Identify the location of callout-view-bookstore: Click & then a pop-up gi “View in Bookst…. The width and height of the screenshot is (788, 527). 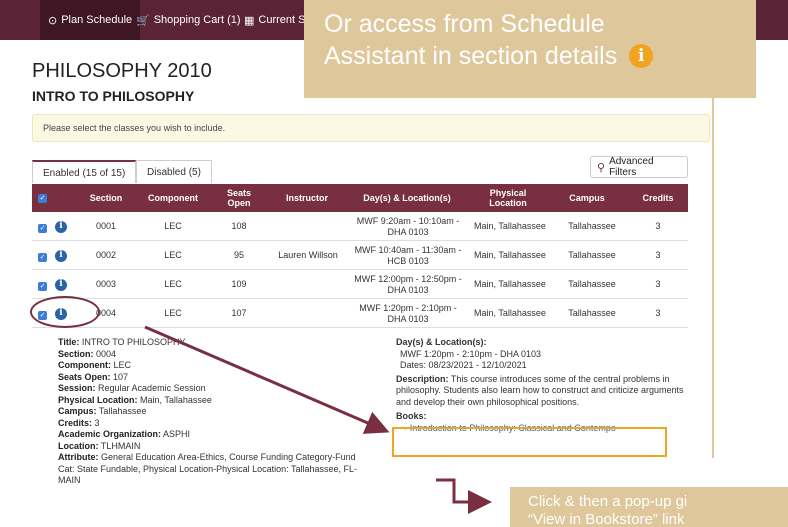
(649, 507).